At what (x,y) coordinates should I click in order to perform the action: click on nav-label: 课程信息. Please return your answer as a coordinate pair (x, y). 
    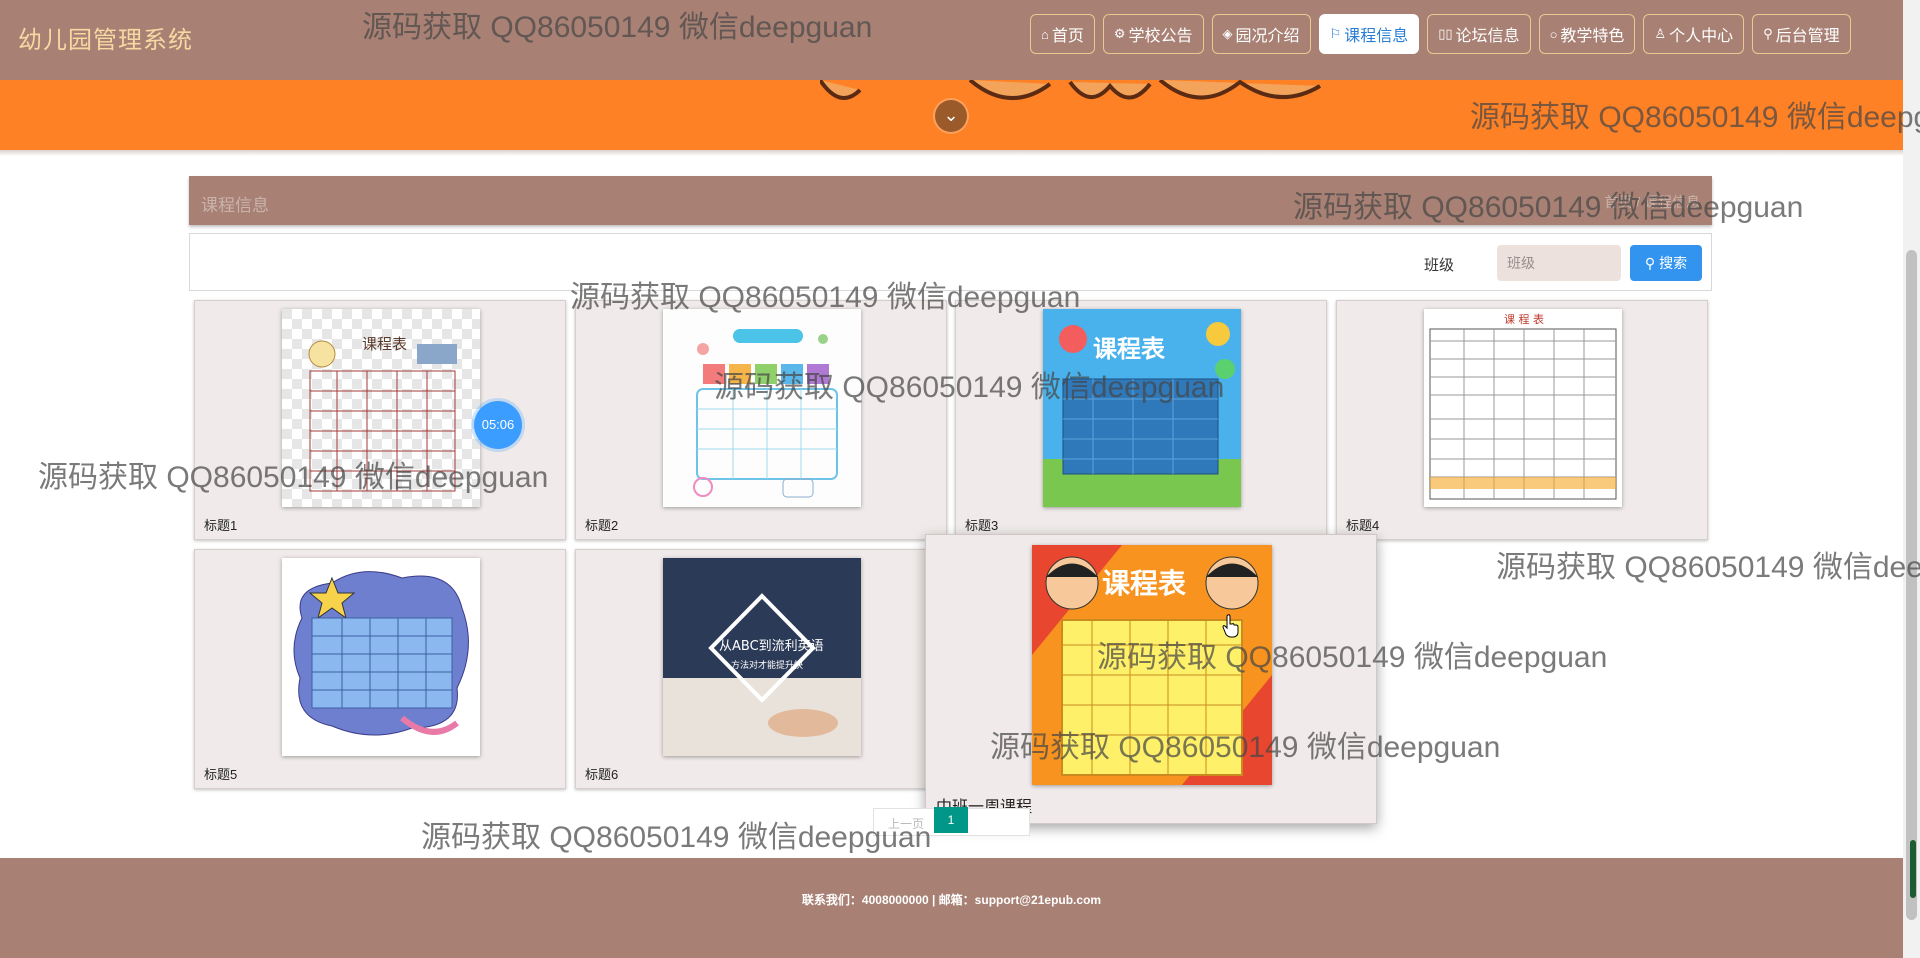
    Looking at the image, I should click on (1376, 36).